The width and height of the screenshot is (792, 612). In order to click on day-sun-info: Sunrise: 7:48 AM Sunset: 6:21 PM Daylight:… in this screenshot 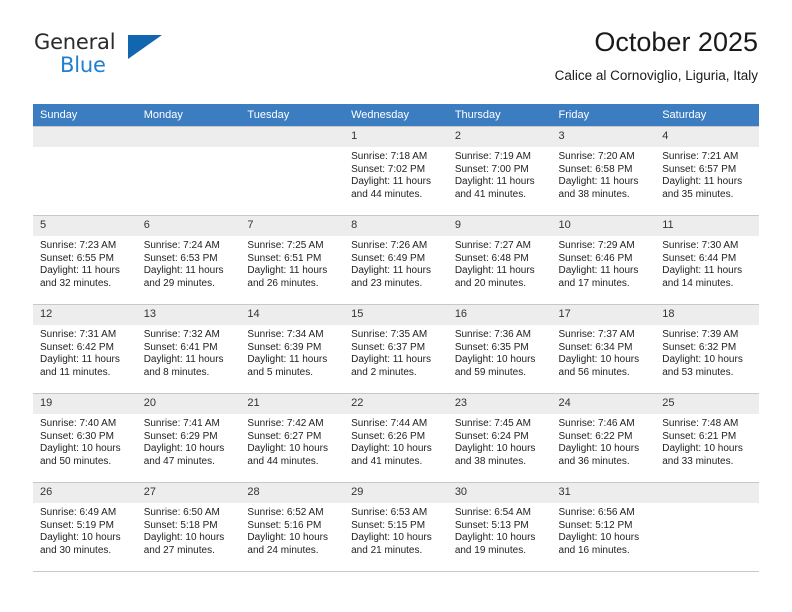, I will do `click(707, 441)`.